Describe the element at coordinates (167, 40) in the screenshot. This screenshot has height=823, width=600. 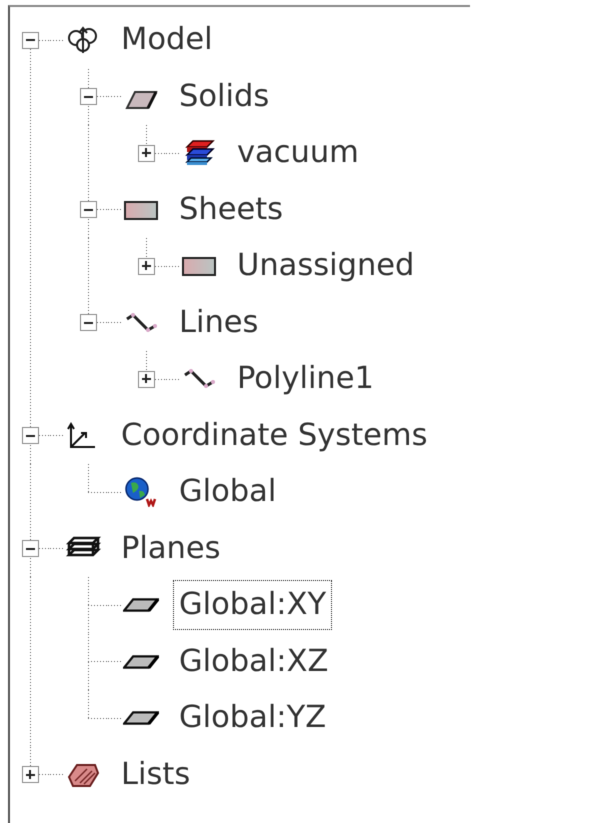
I see `tree-item: Model` at that location.